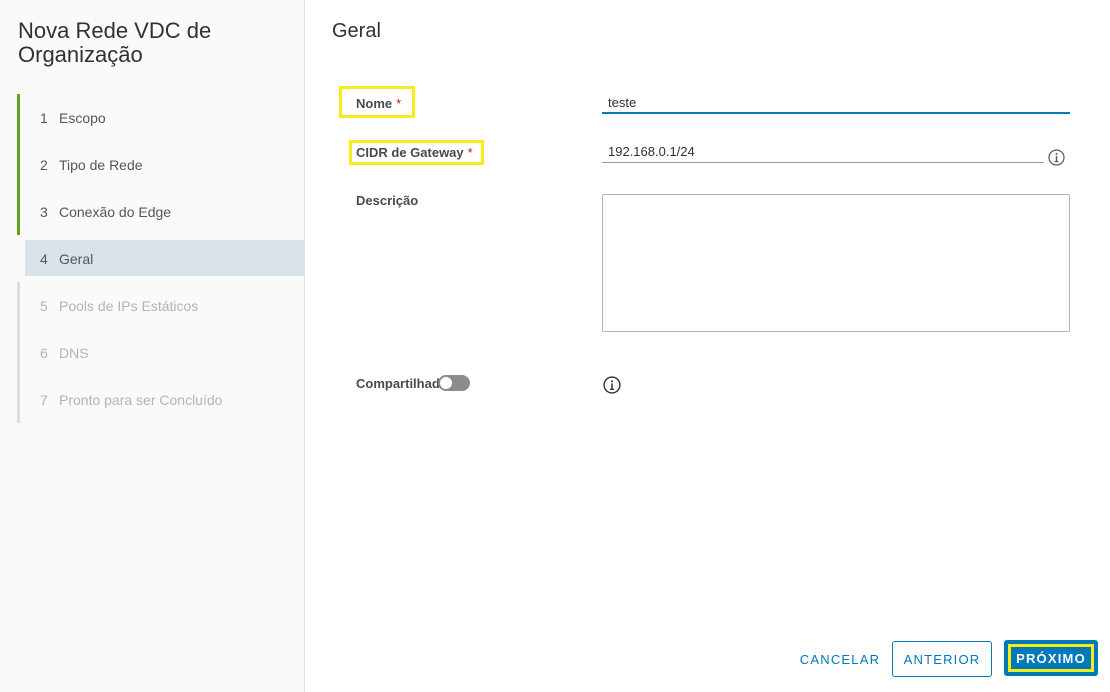 The width and height of the screenshot is (1110, 692). What do you see at coordinates (115, 42) in the screenshot?
I see `wizard-title: Nova Rede VDC de Organização` at bounding box center [115, 42].